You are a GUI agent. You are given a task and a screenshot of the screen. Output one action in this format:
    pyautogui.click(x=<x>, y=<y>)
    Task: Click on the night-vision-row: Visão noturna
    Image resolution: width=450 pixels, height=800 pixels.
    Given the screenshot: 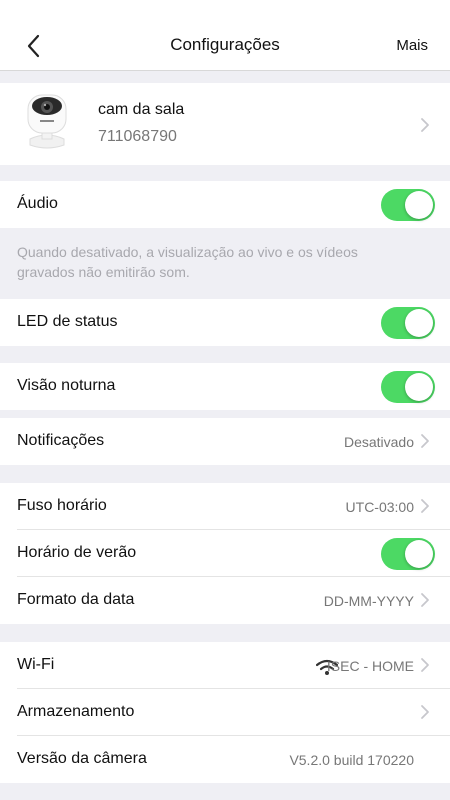 What is the action you would take?
    pyautogui.click(x=225, y=386)
    